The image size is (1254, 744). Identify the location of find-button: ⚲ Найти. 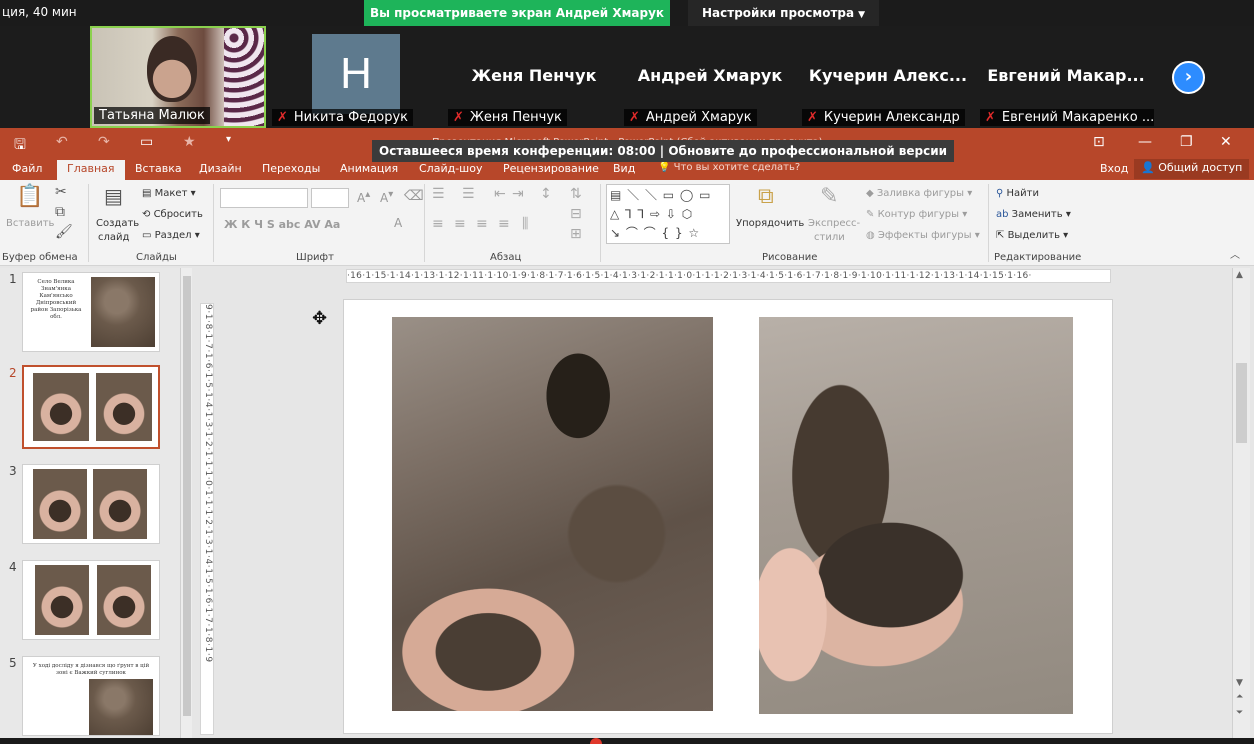
(1017, 193).